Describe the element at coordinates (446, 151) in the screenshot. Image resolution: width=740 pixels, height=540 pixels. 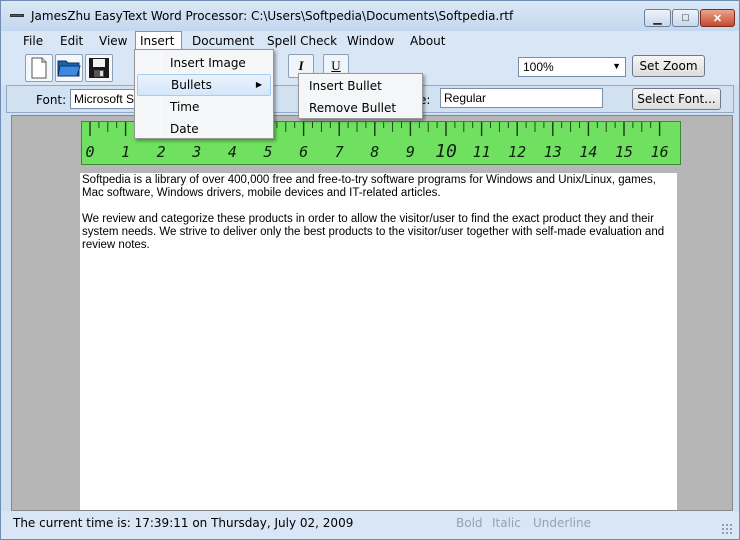
I see `ruler-number: 10` at that location.